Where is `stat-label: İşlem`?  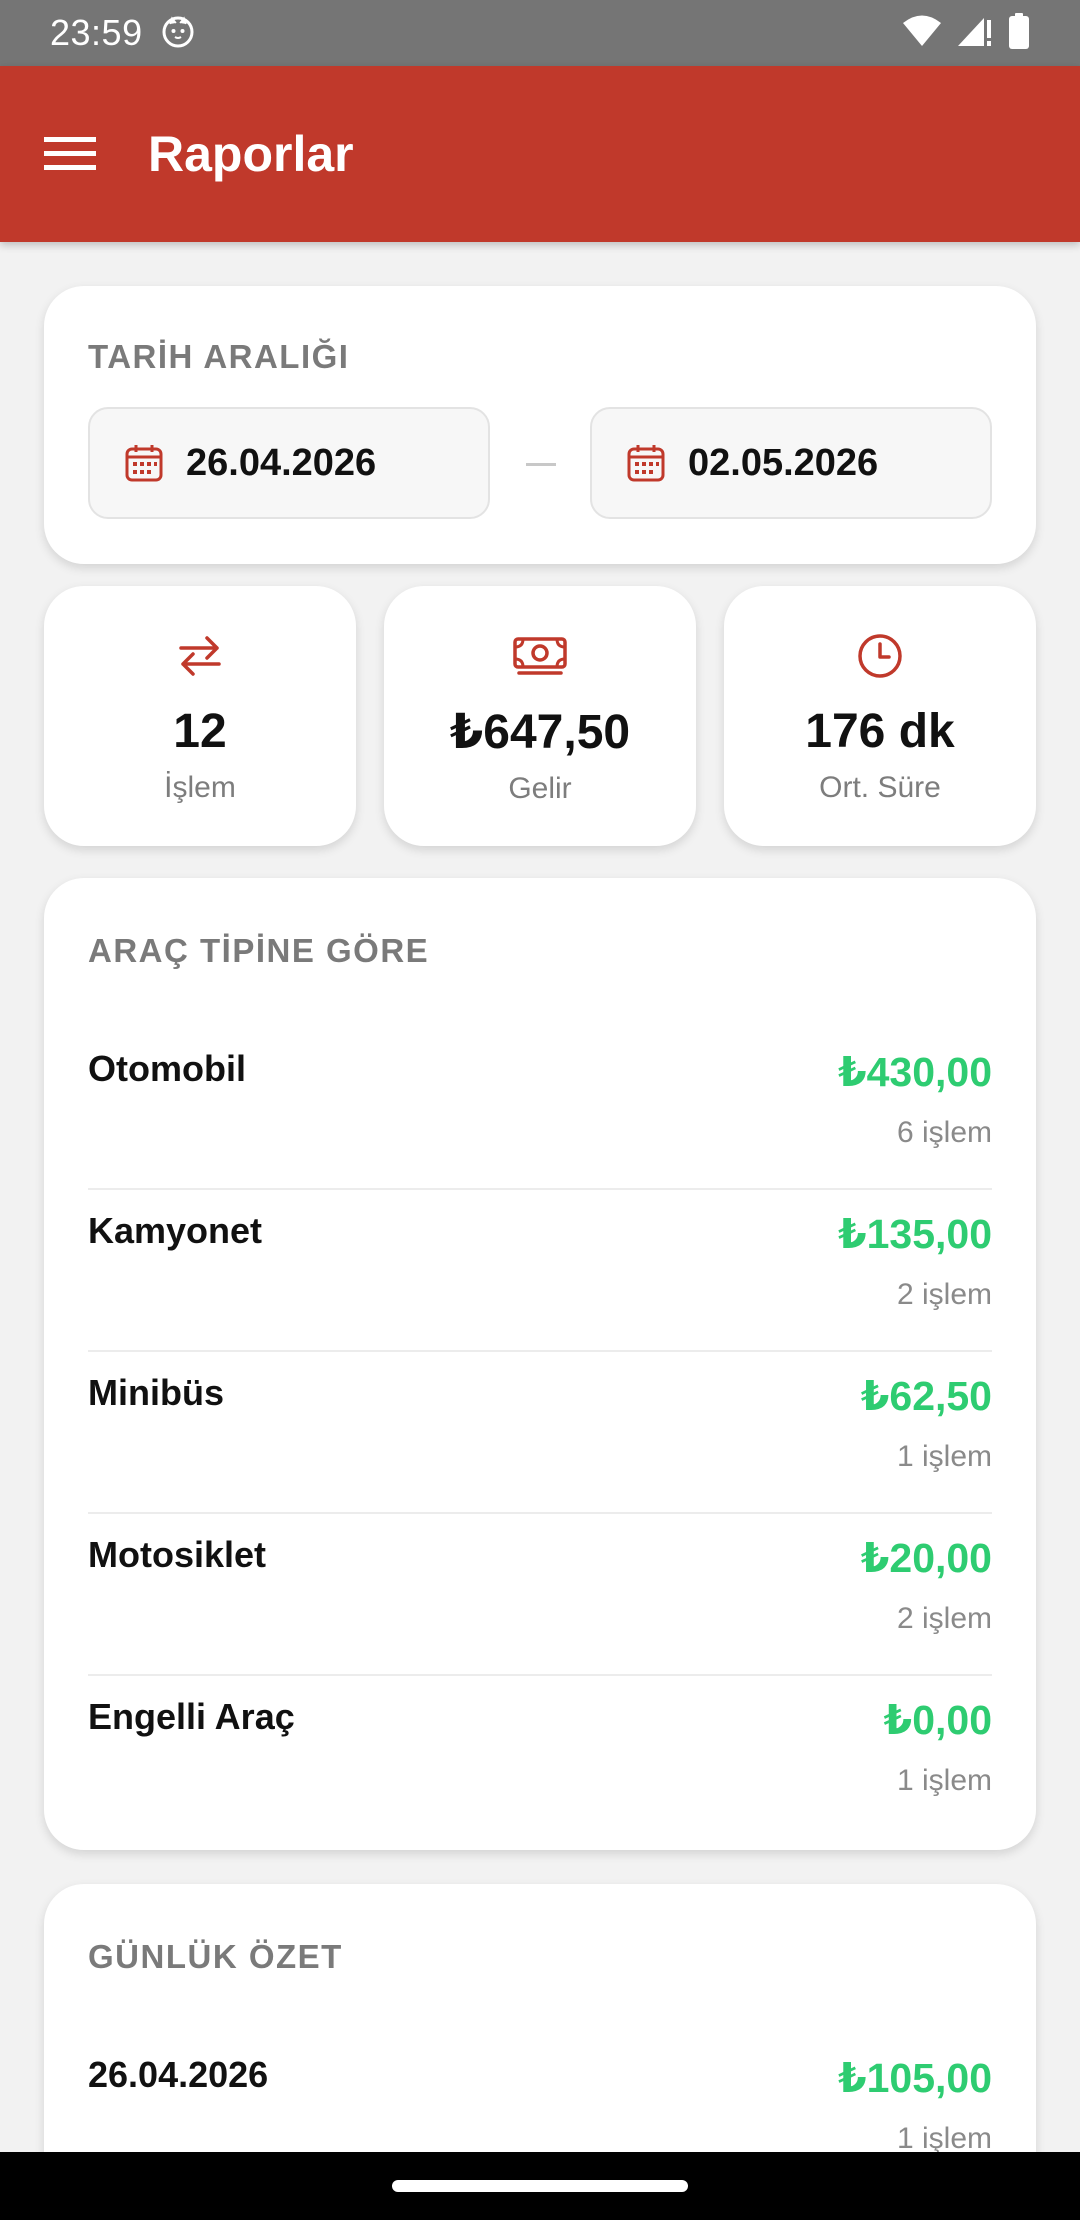
stat-label: İşlem is located at coordinates (200, 787).